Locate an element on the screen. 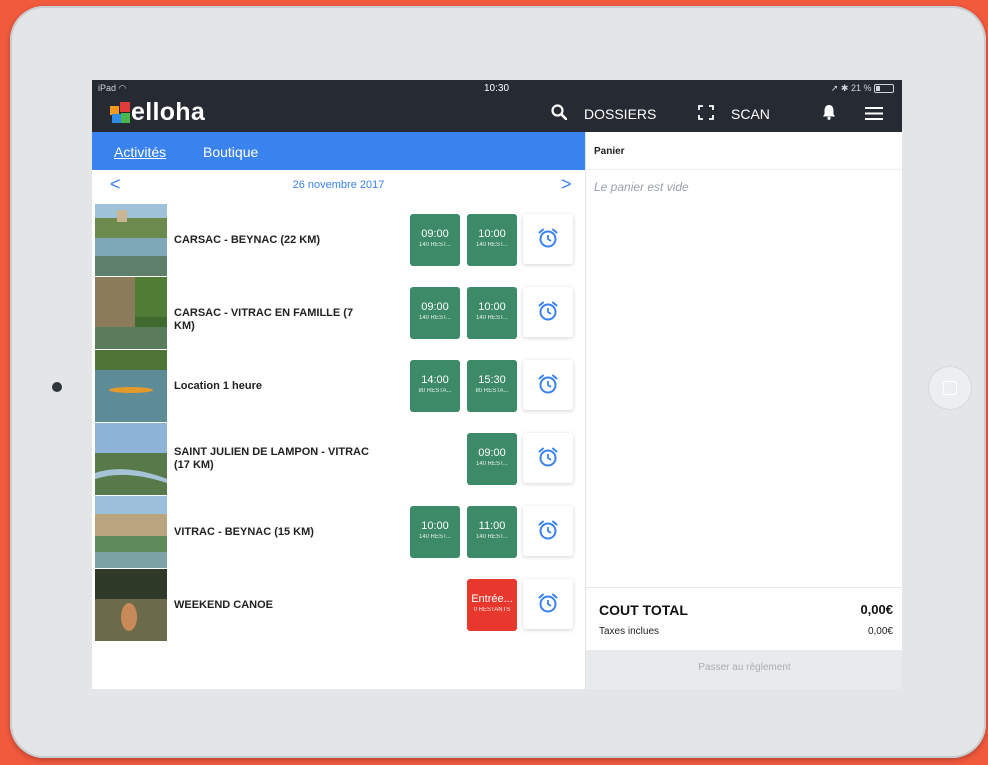 The image size is (988, 765). camera-dot is located at coordinates (57, 387).